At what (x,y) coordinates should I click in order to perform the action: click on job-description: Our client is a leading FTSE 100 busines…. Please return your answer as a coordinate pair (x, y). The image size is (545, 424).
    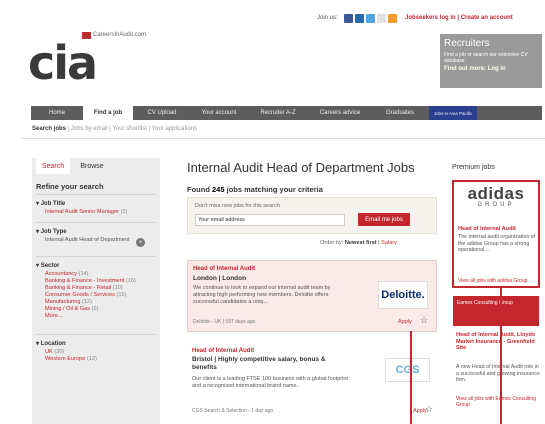
    Looking at the image, I should click on (270, 382).